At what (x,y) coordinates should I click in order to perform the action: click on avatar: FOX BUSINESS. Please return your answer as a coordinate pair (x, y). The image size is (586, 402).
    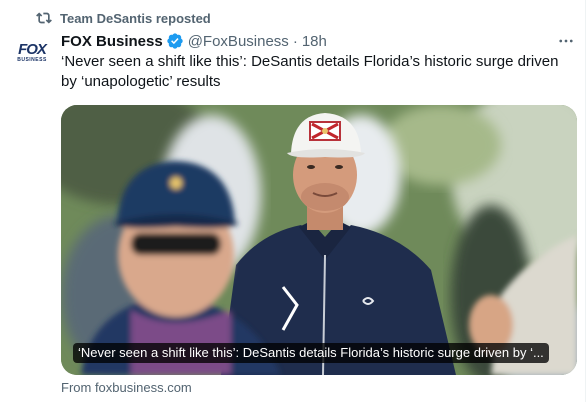
    Looking at the image, I should click on (32, 52).